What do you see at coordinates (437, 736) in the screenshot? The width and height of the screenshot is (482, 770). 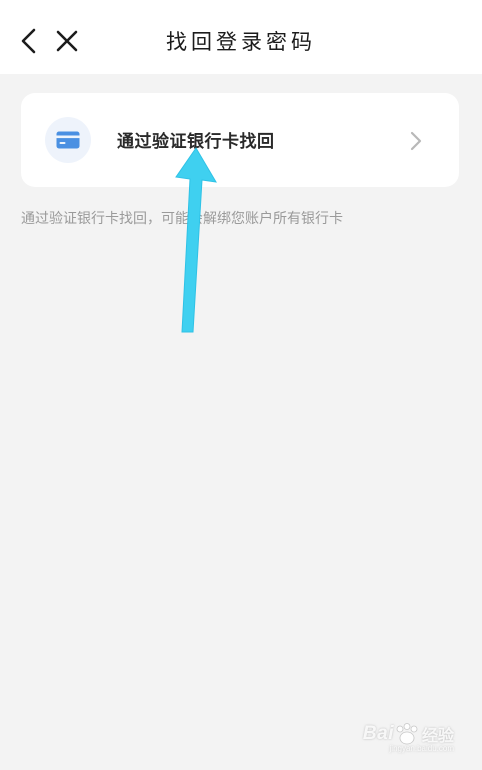 I see `watermark-brand-suffix: 经验` at bounding box center [437, 736].